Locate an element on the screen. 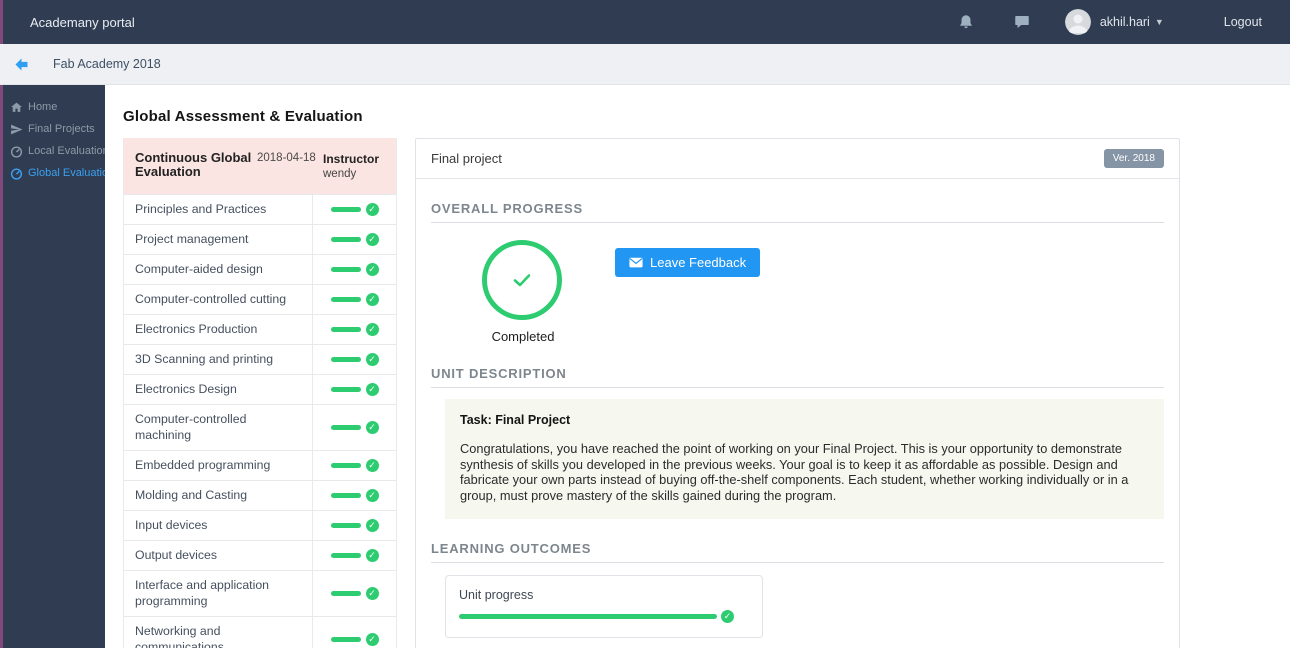  skill-label: Computer-controlled cutting is located at coordinates (211, 298).